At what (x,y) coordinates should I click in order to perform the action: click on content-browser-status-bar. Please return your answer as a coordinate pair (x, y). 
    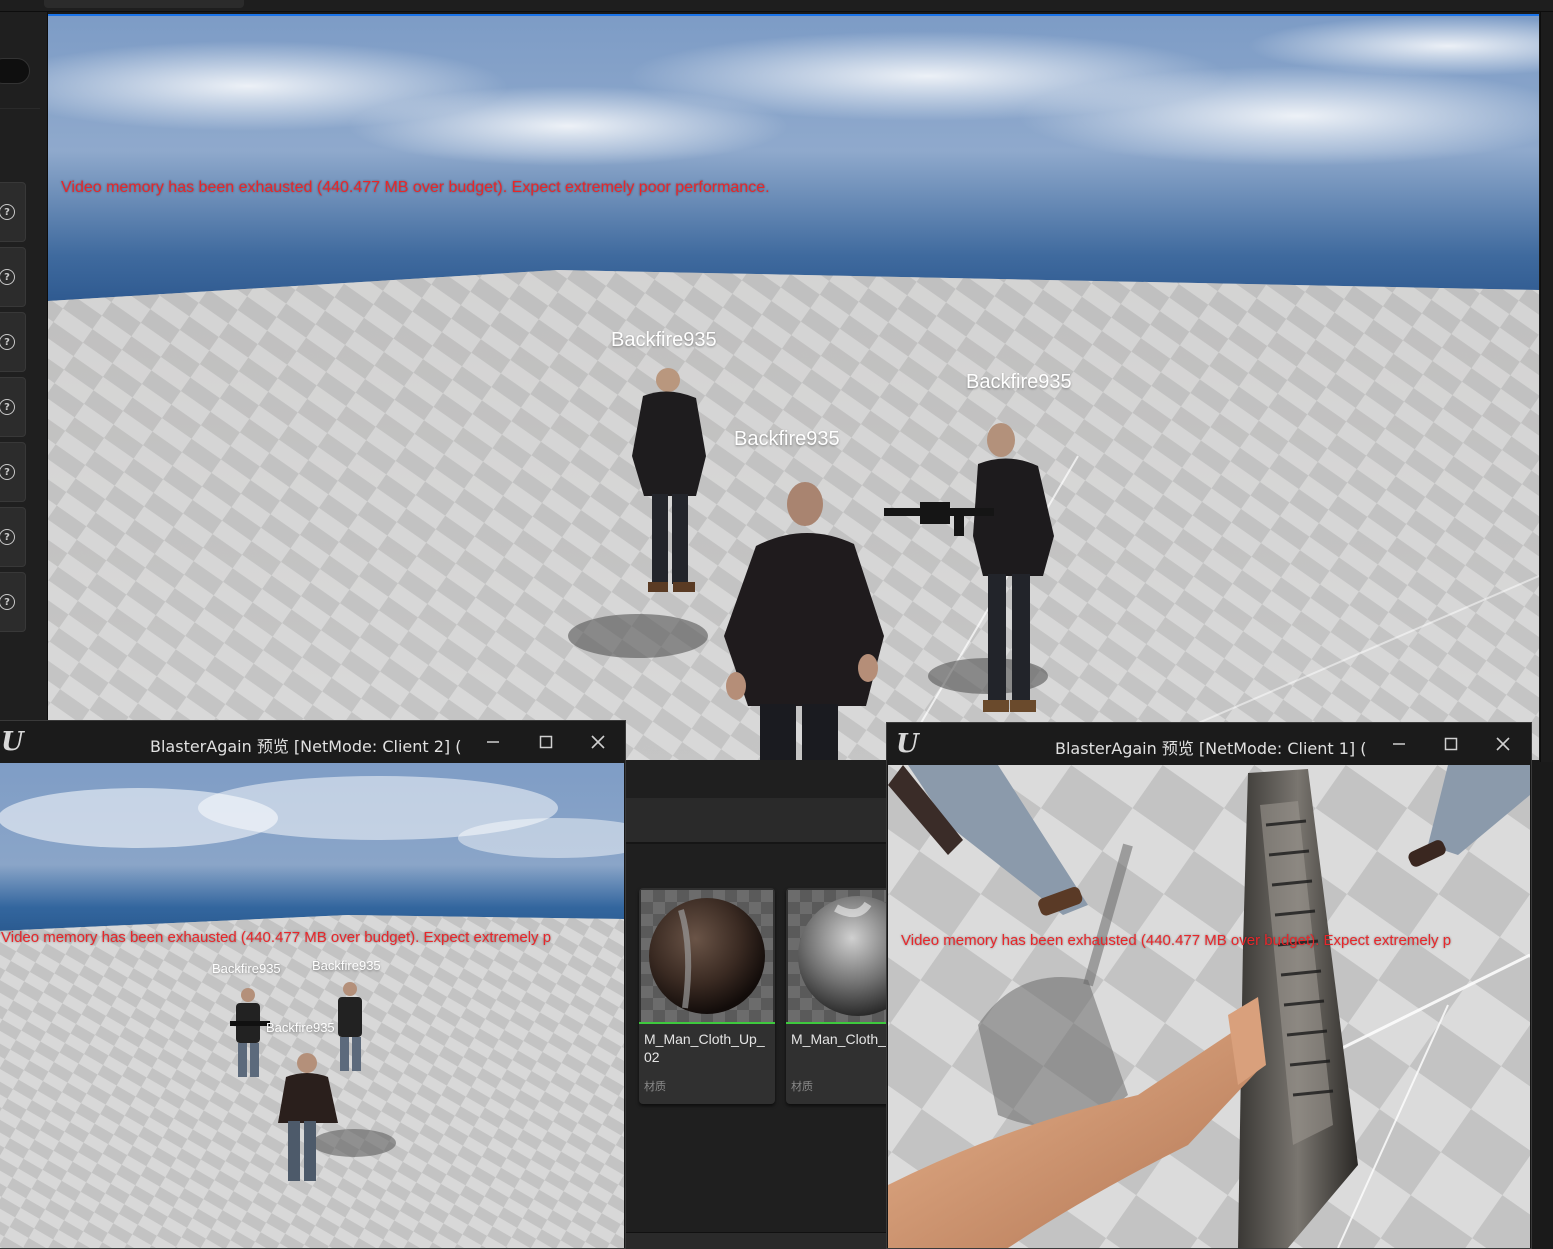
    Looking at the image, I should click on (757, 1240).